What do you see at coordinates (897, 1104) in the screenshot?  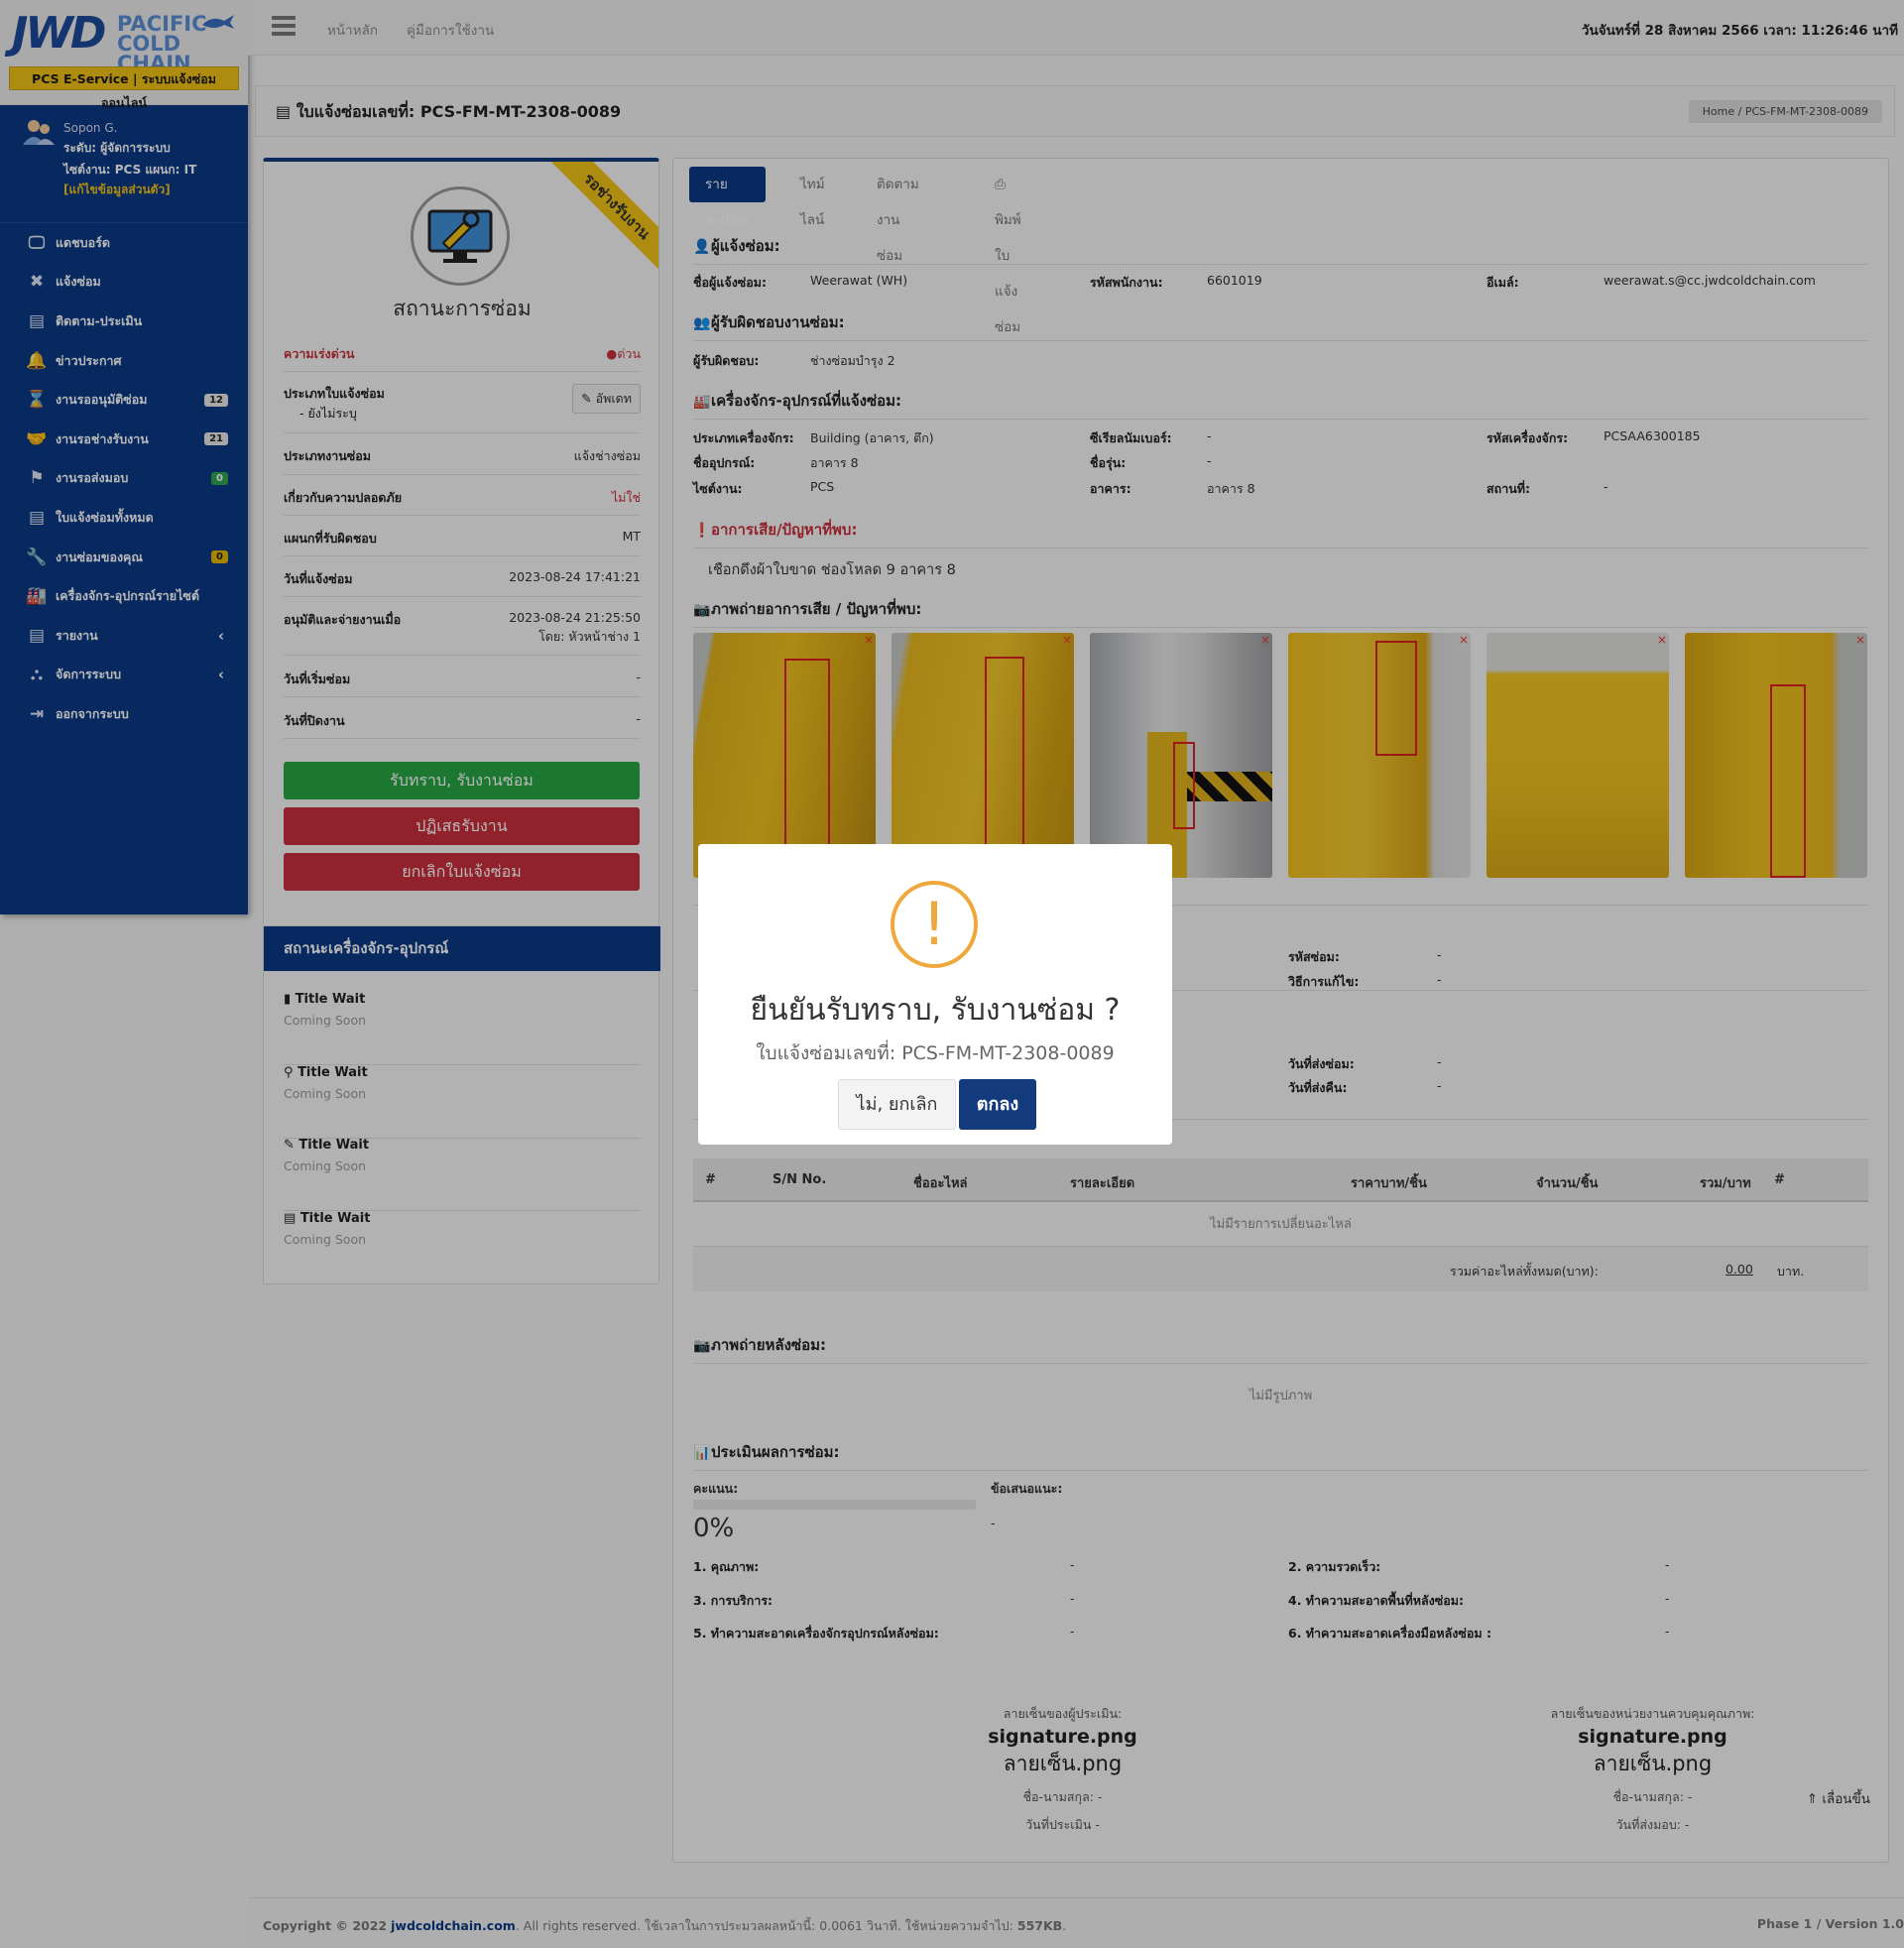 I see `dialog-cancel-button: ไม่, ยกเลิก` at bounding box center [897, 1104].